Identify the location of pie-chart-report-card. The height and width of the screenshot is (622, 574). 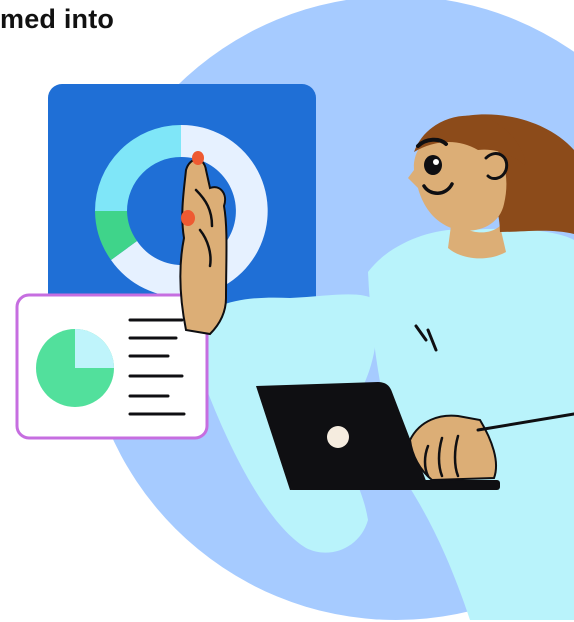
(112, 366).